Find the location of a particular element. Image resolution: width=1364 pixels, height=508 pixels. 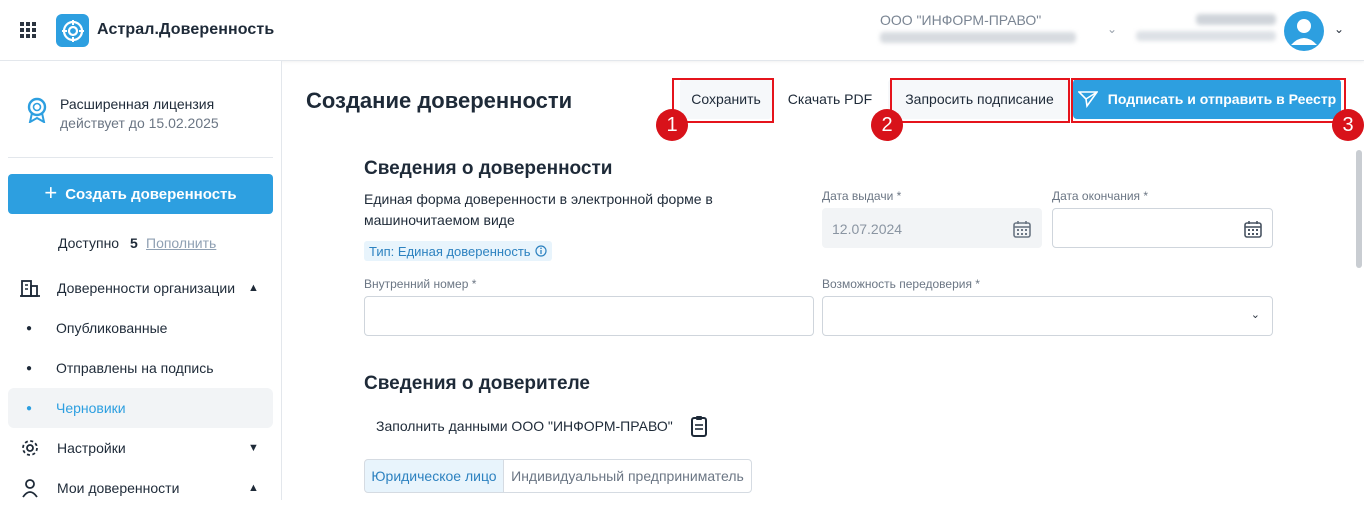

sidebar-item-published: ● Опубликованные is located at coordinates (140, 328).